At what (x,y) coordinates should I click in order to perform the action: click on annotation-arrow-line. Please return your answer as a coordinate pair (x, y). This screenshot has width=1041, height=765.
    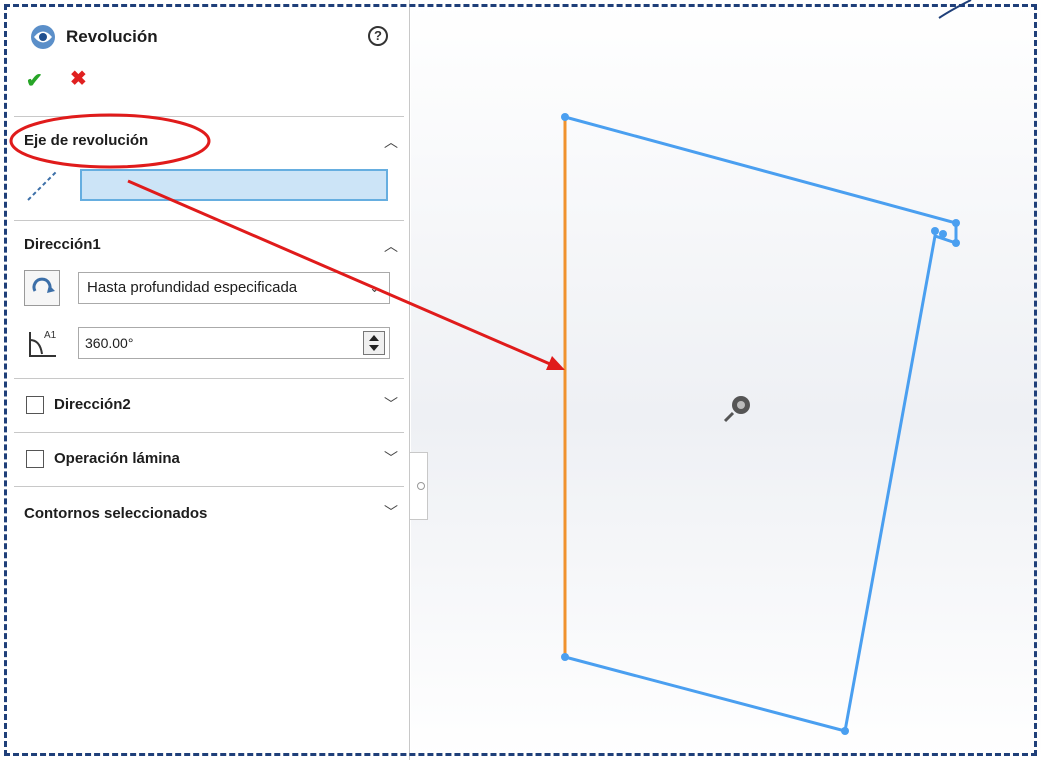
    Looking at the image, I should click on (339, 272).